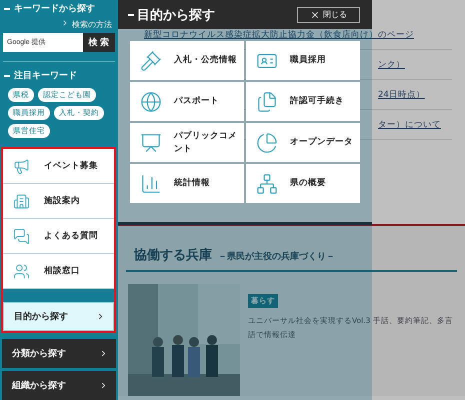  What do you see at coordinates (315, 15) in the screenshot?
I see `close-icon` at bounding box center [315, 15].